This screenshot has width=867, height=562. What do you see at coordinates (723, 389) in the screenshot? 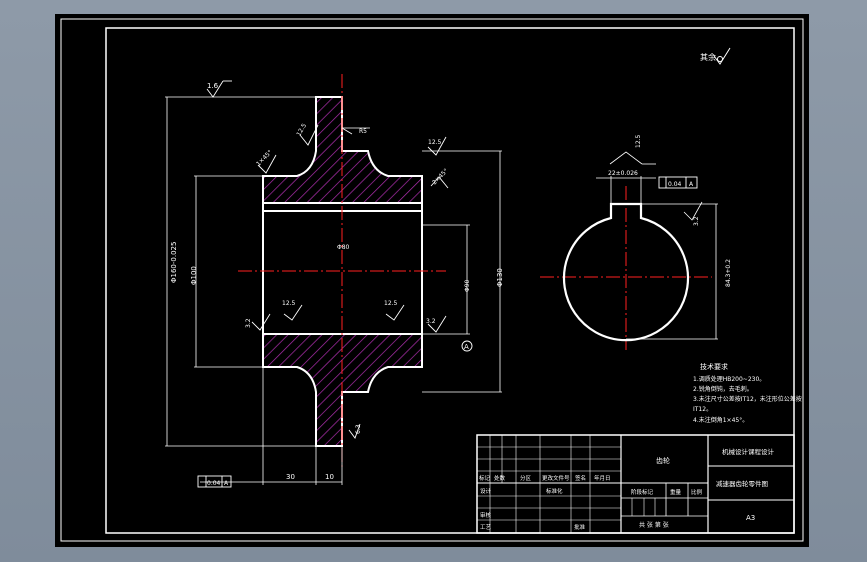
I see `tech-req-line-2: 2.锐角倒钝，去毛刺。` at bounding box center [723, 389].